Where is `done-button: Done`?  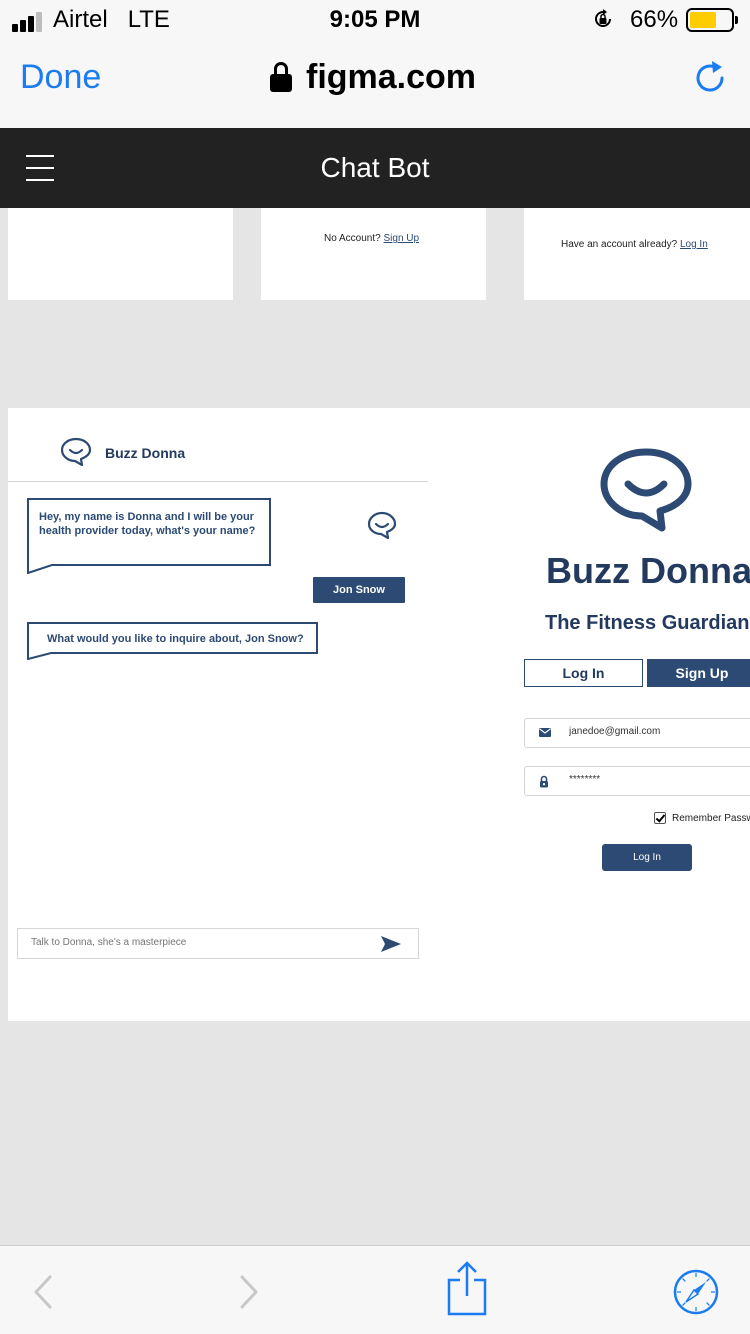
done-button: Done is located at coordinates (60, 77).